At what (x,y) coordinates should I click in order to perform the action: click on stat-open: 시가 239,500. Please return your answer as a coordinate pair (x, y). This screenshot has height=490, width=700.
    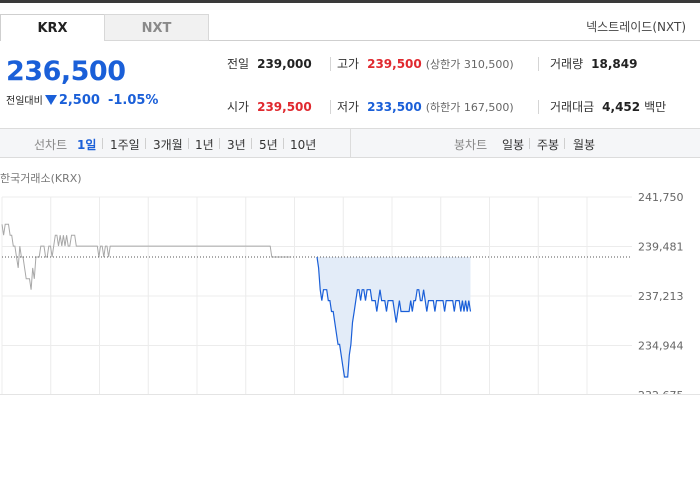
    Looking at the image, I should click on (269, 106).